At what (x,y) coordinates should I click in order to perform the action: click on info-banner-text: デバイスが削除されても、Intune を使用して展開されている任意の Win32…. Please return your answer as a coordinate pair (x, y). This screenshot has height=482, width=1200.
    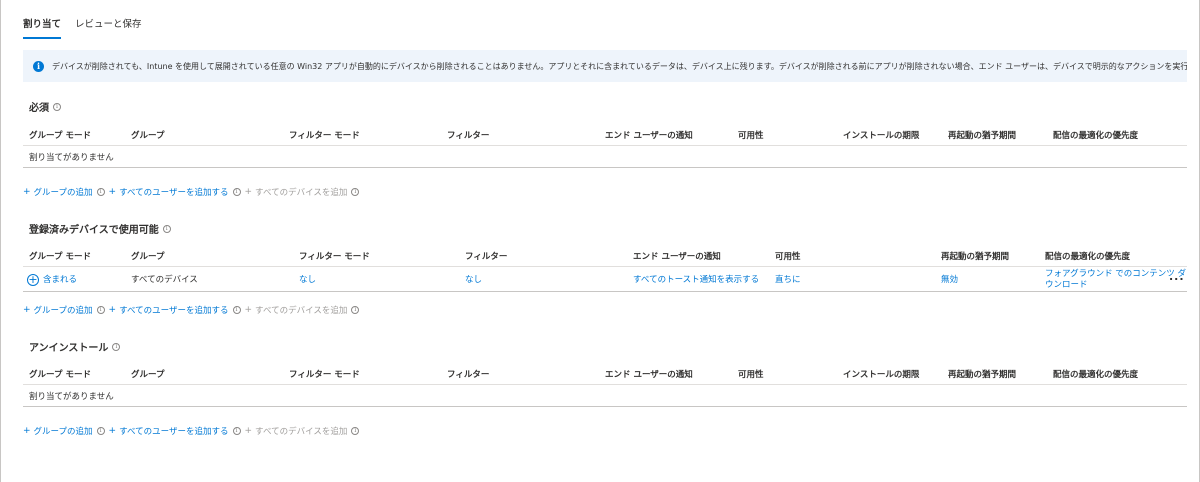
    Looking at the image, I should click on (619, 66).